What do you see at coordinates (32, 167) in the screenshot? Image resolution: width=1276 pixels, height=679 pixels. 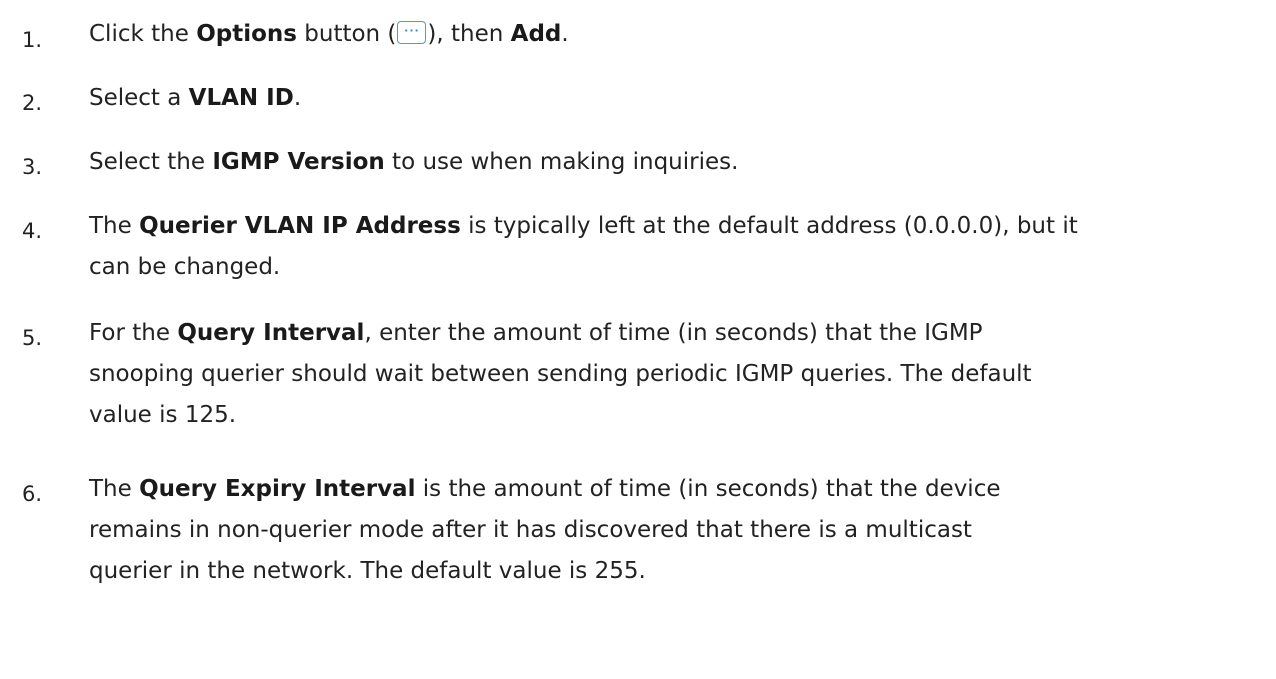 I see `step-number: 3.` at bounding box center [32, 167].